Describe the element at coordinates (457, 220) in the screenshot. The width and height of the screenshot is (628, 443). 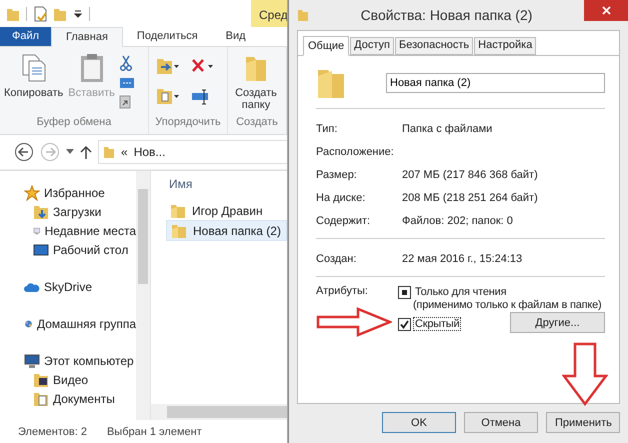
I see `property-value: Файлов: 202; папок: 0` at that location.